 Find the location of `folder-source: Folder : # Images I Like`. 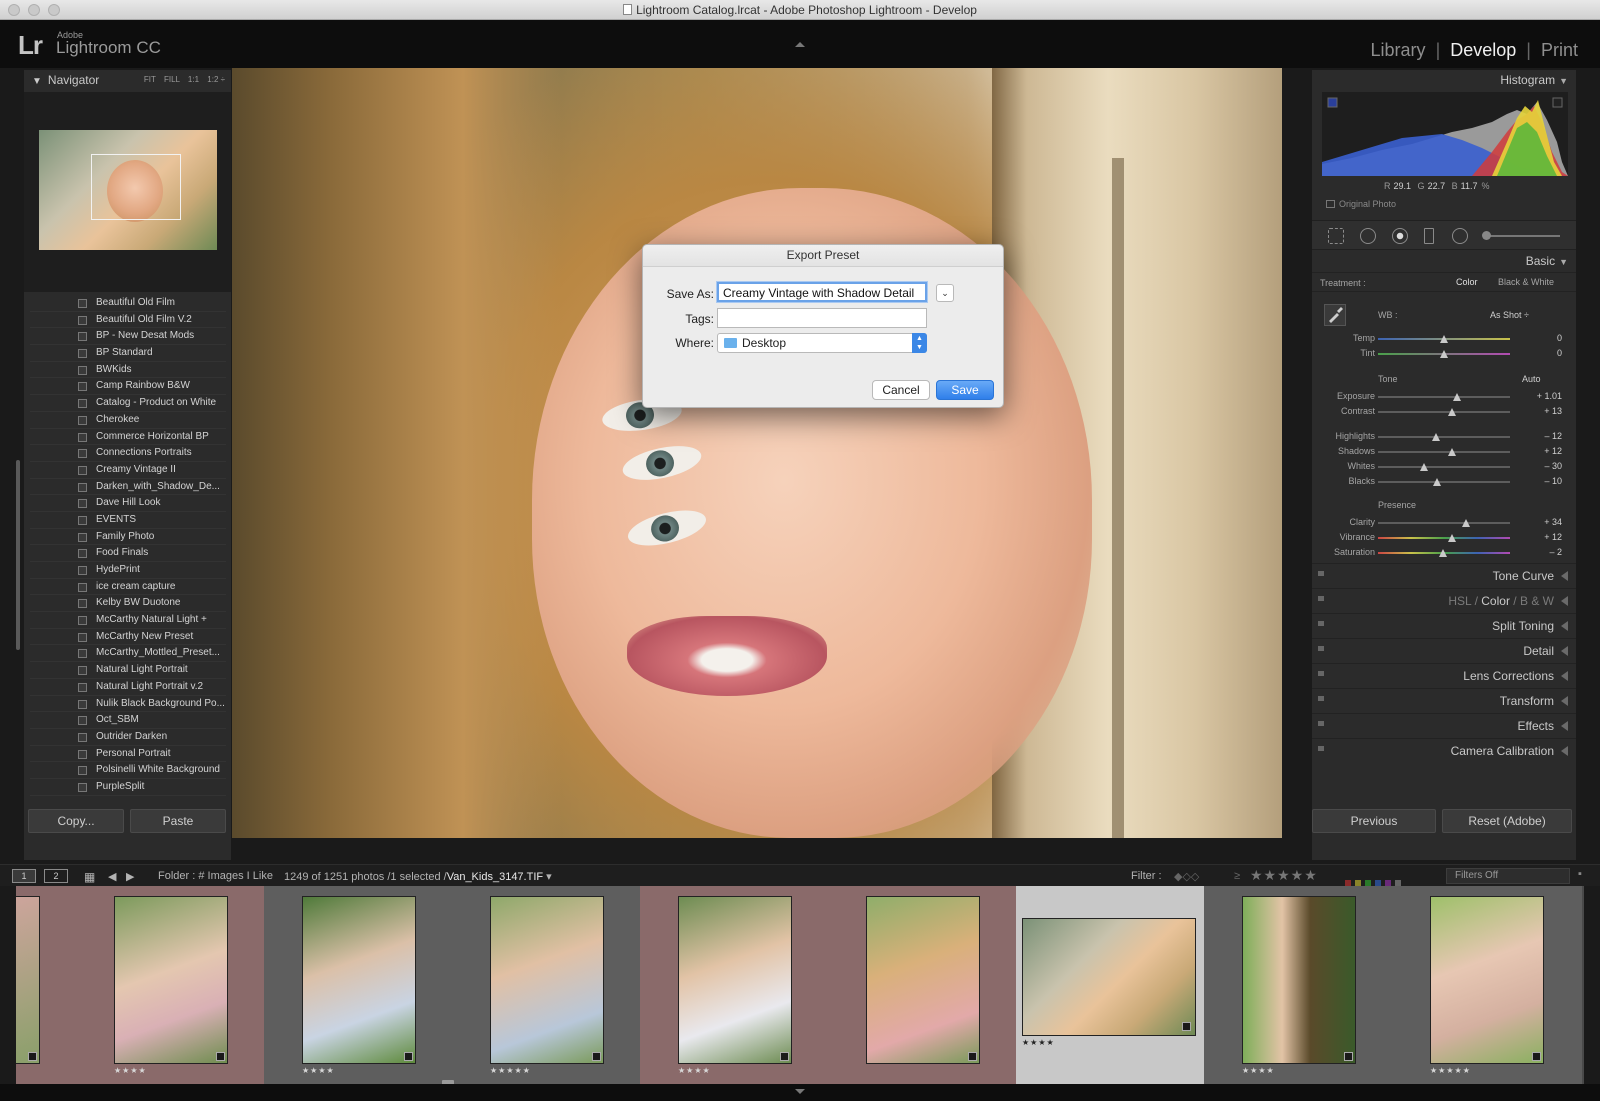

folder-source: Folder : # Images I Like is located at coordinates (215, 876).